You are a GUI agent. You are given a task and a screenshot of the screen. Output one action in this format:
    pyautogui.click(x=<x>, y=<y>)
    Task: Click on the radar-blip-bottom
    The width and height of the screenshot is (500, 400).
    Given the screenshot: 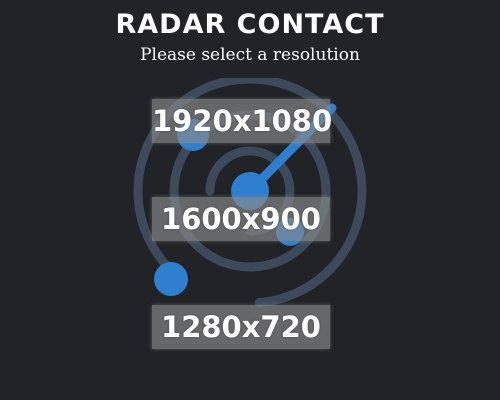 What is the action you would take?
    pyautogui.click(x=171, y=279)
    